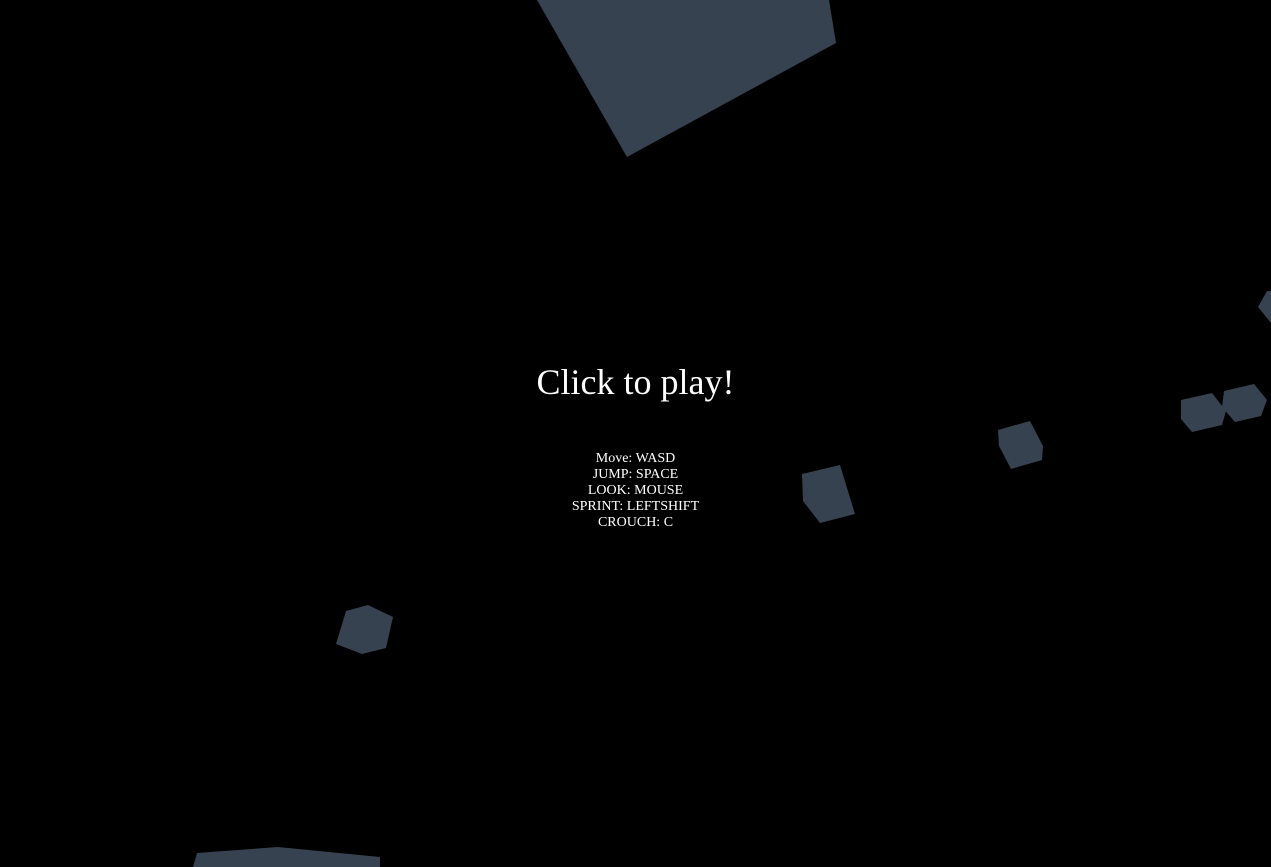 The width and height of the screenshot is (1271, 867). Describe the element at coordinates (635, 522) in the screenshot. I see `control-crouch: CROUCH: C` at that location.